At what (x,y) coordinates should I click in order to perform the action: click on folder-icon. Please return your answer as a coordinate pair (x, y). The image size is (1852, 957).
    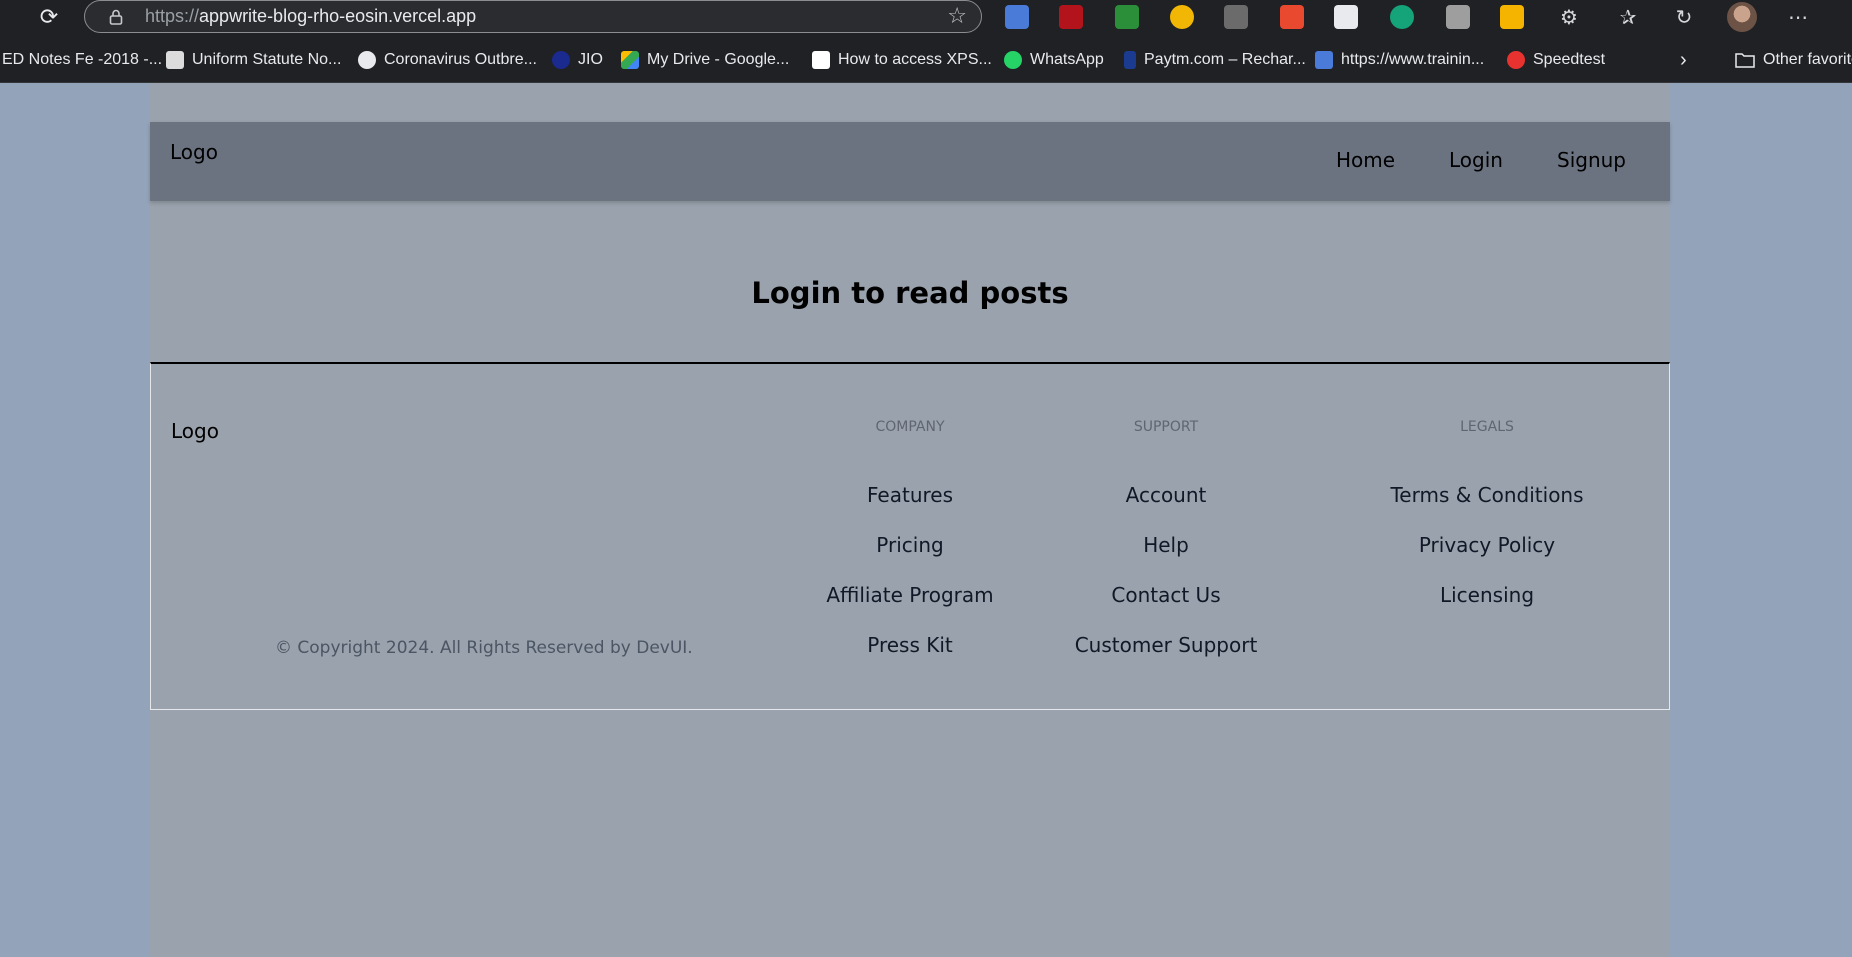
    Looking at the image, I should click on (1745, 60).